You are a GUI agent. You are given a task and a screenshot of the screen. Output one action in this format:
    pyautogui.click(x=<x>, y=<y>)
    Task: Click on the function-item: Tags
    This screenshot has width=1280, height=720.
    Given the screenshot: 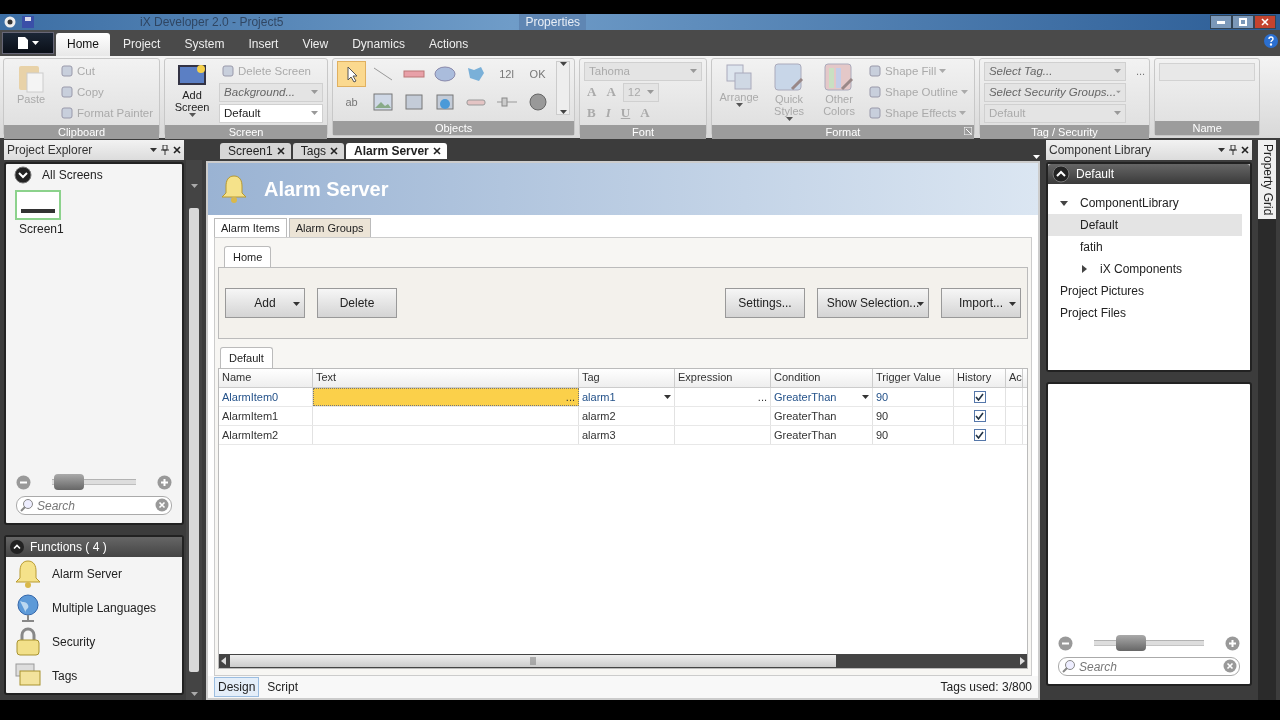 What is the action you would take?
    pyautogui.click(x=94, y=676)
    